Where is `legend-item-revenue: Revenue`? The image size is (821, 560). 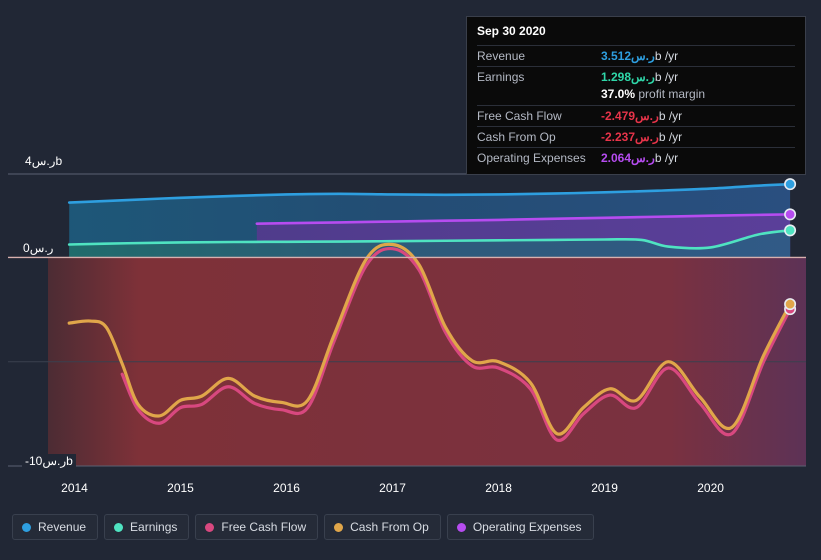
legend-item-revenue: Revenue is located at coordinates (55, 527).